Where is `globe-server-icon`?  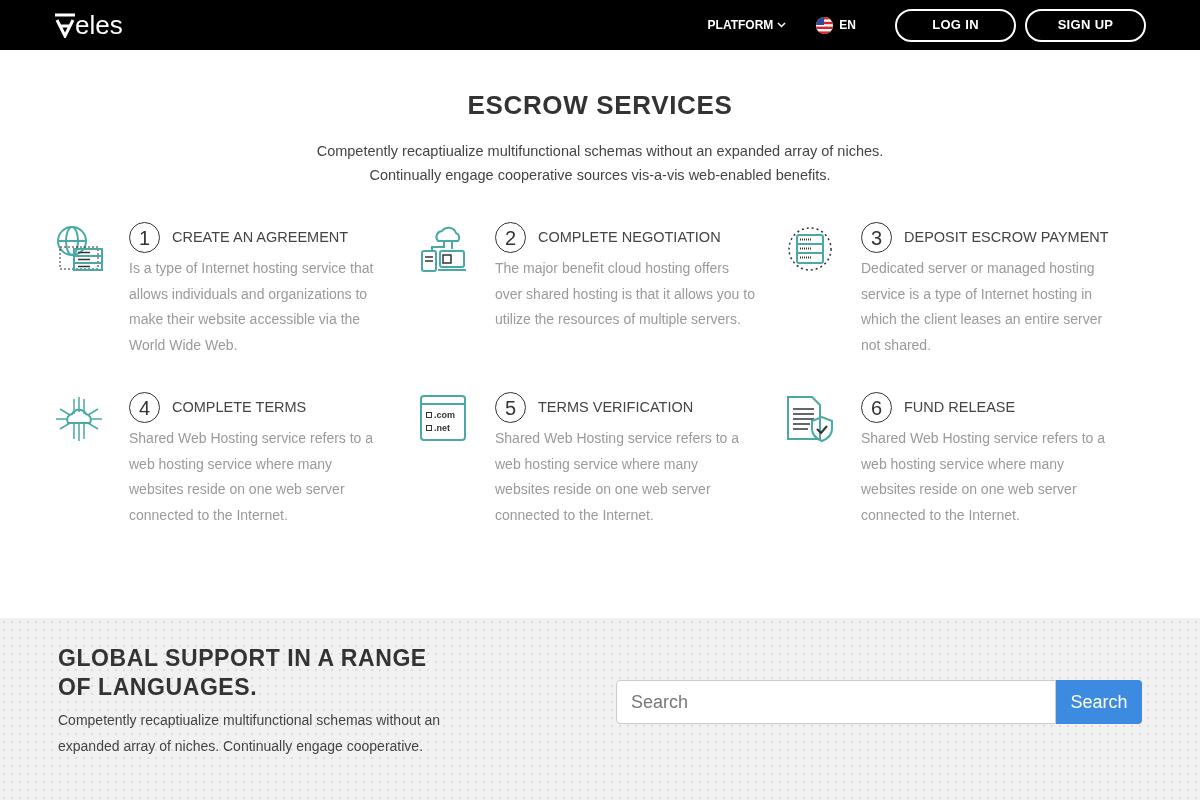 globe-server-icon is located at coordinates (79, 249).